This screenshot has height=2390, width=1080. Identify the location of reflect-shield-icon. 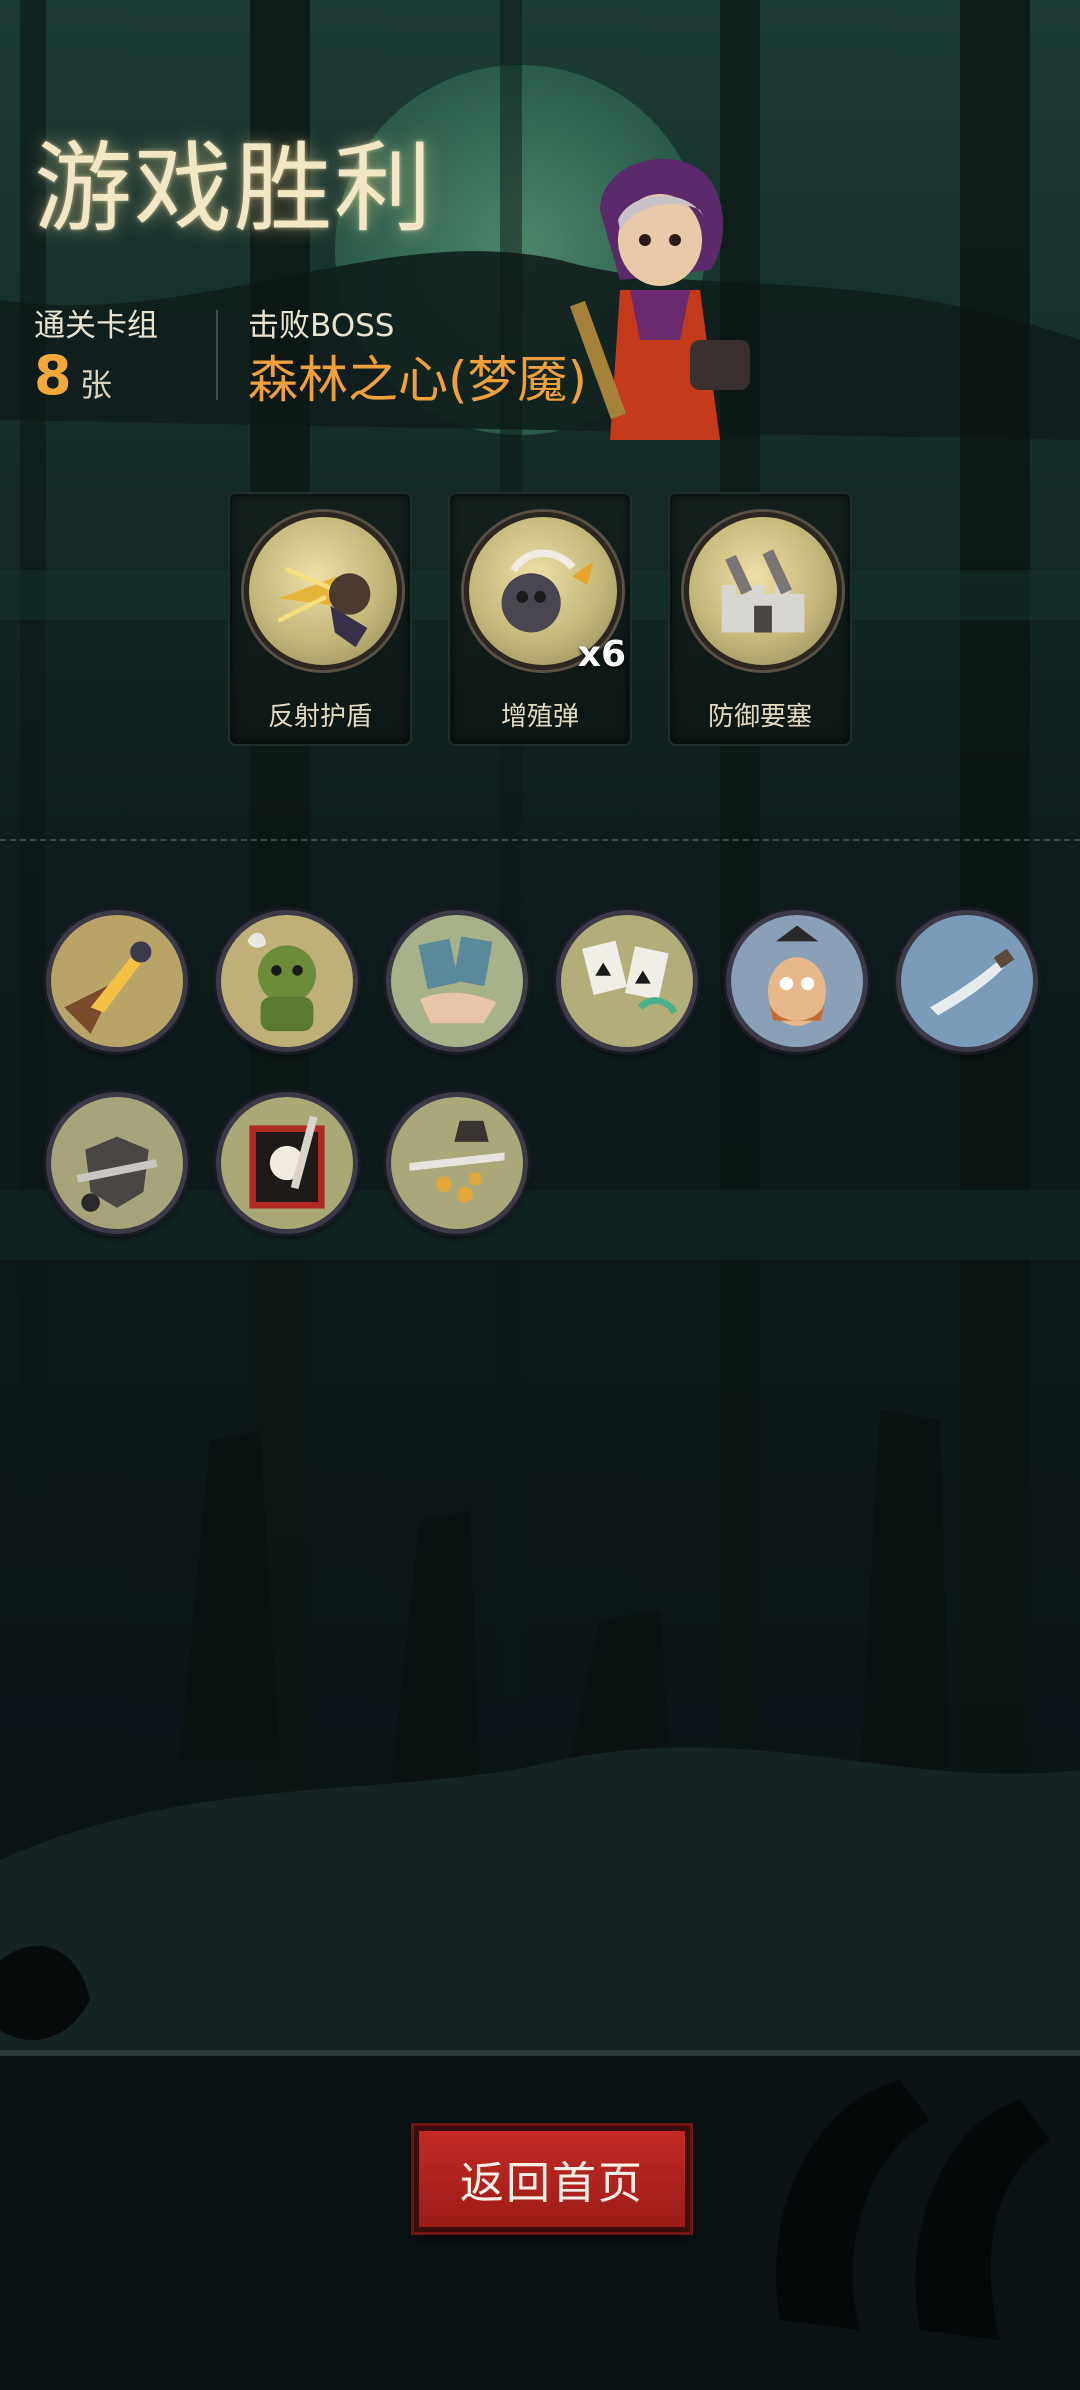
(323, 591).